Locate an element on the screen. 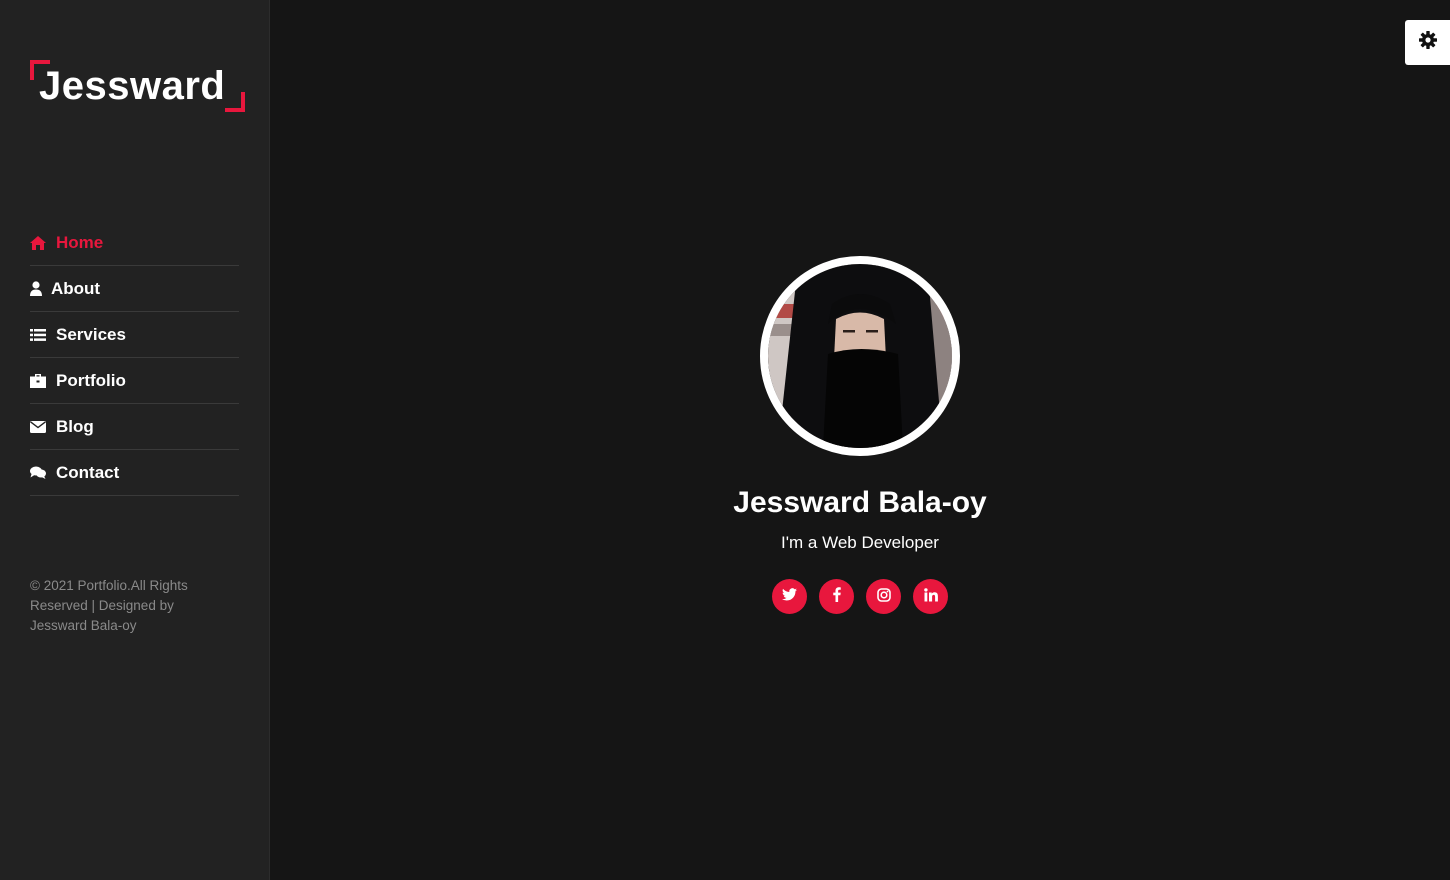 The image size is (1450, 880). nav-item-portfolio: Portfolio is located at coordinates (134, 381).